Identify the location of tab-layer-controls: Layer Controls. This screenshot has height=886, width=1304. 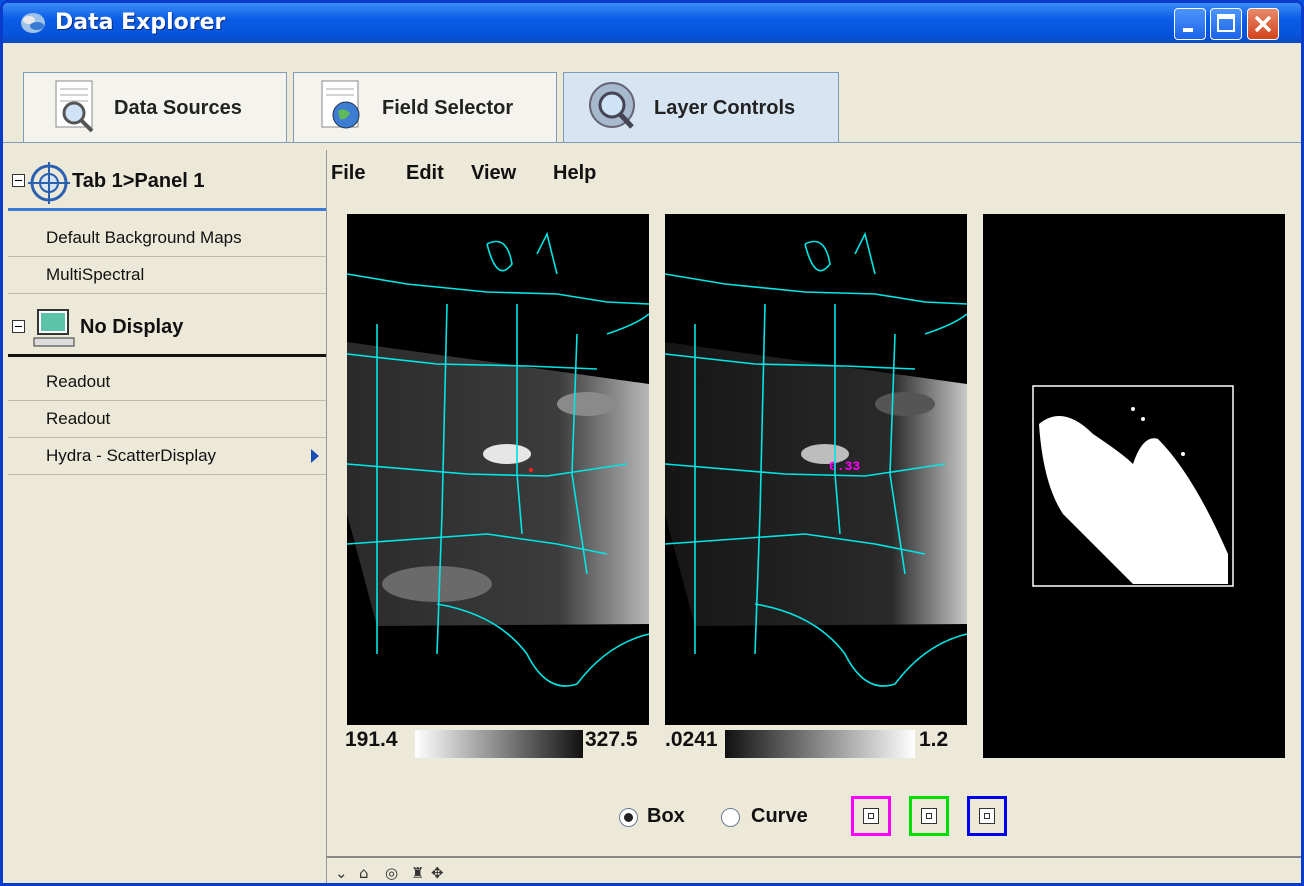
(701, 107).